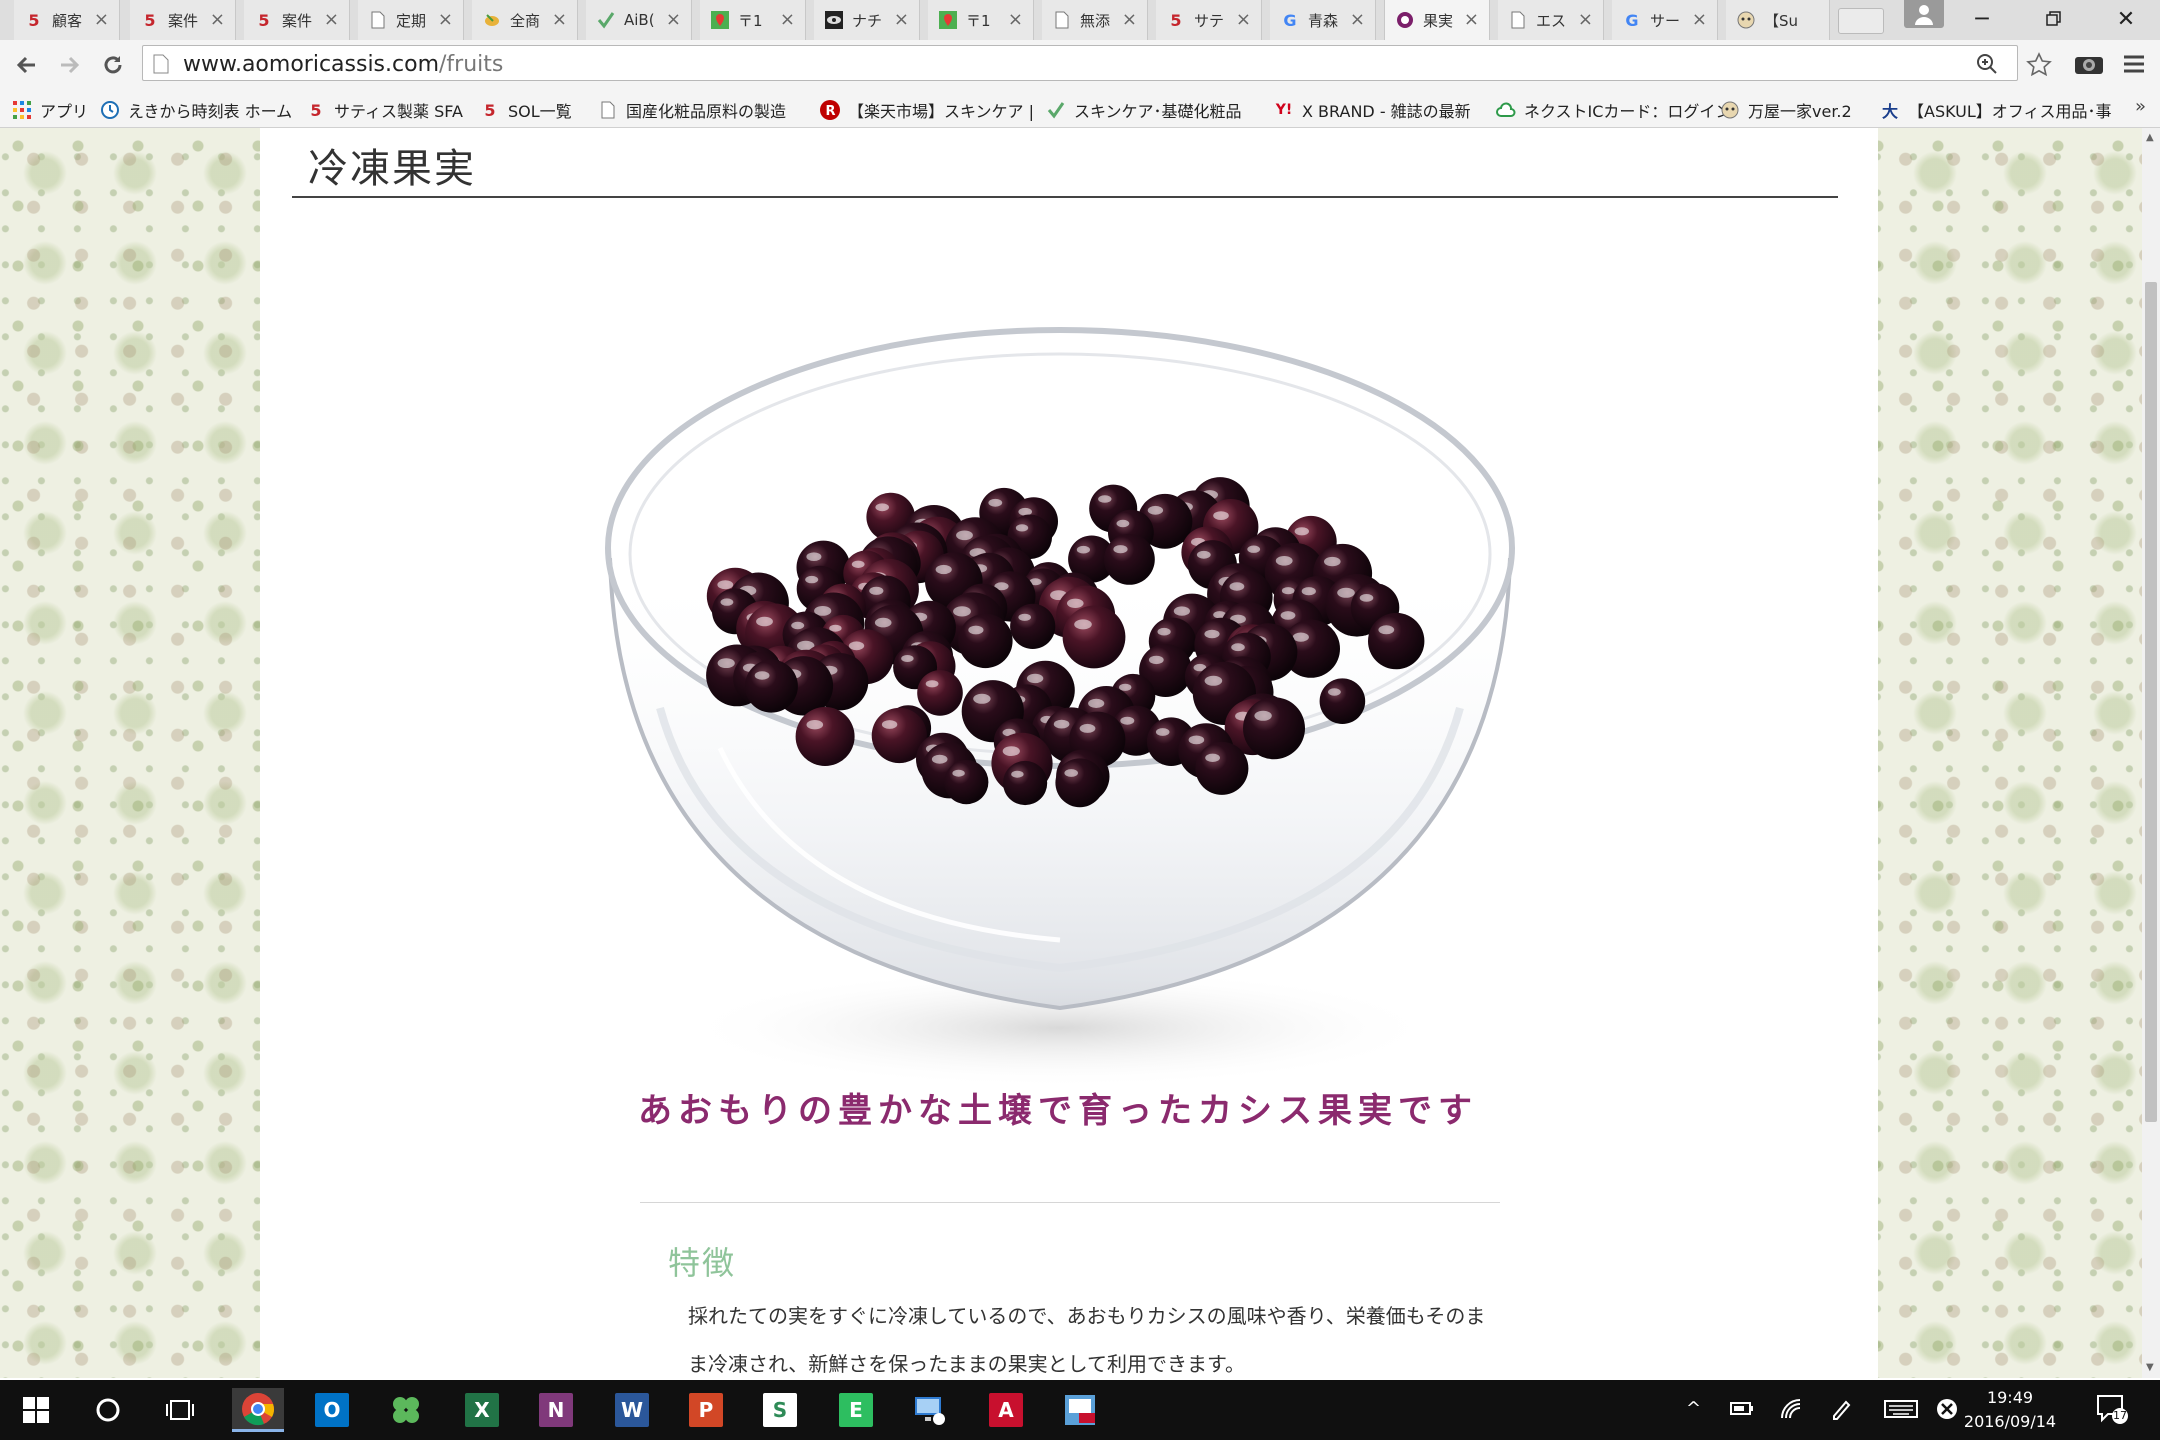 Image resolution: width=2160 pixels, height=1440 pixels. Describe the element at coordinates (180, 1410) in the screenshot. I see `task-view-button` at that location.